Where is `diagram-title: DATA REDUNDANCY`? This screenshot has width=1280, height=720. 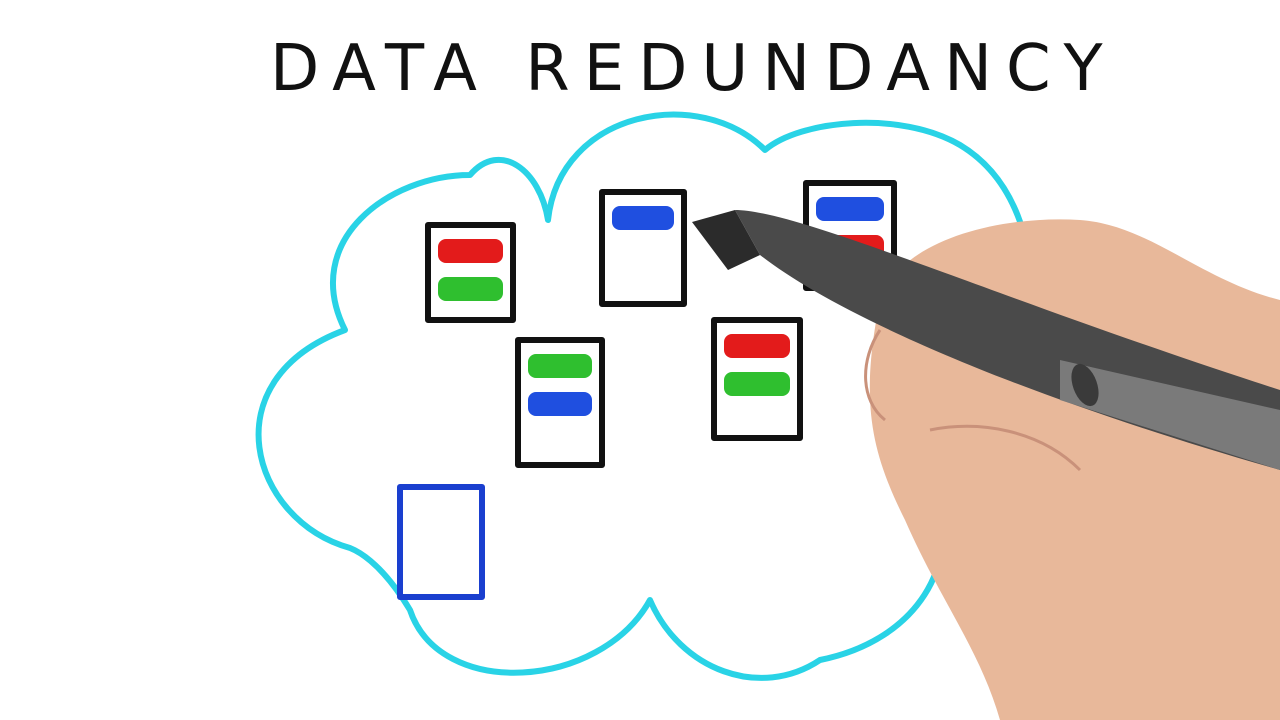
diagram-title: DATA REDUNDANCY is located at coordinates (693, 69).